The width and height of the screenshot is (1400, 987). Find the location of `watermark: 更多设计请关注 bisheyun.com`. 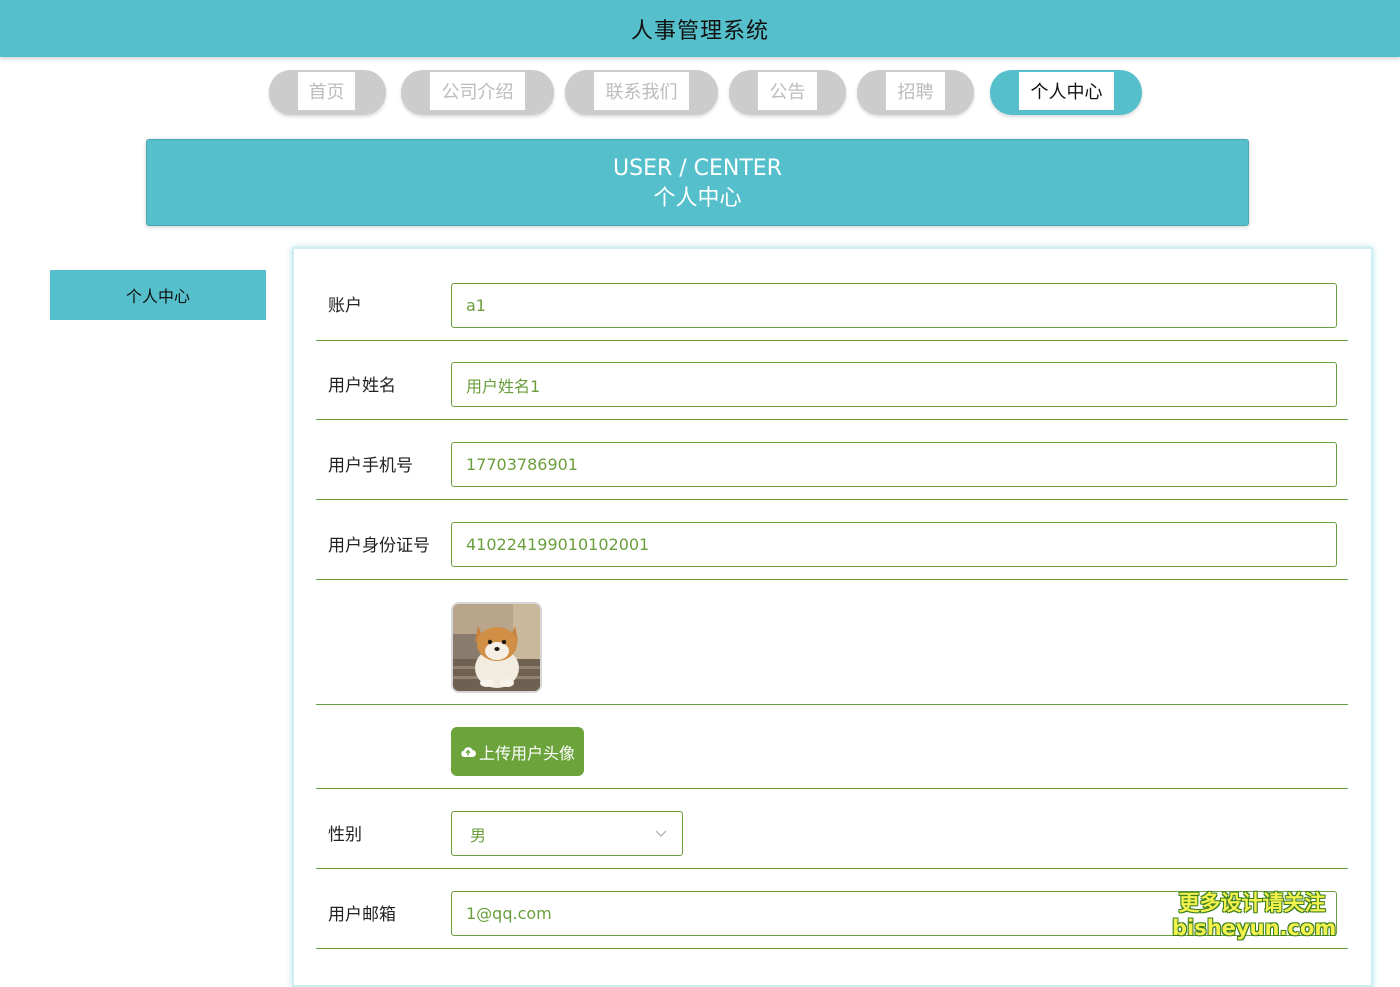

watermark: 更多设计请关注 bisheyun.com is located at coordinates (1254, 916).